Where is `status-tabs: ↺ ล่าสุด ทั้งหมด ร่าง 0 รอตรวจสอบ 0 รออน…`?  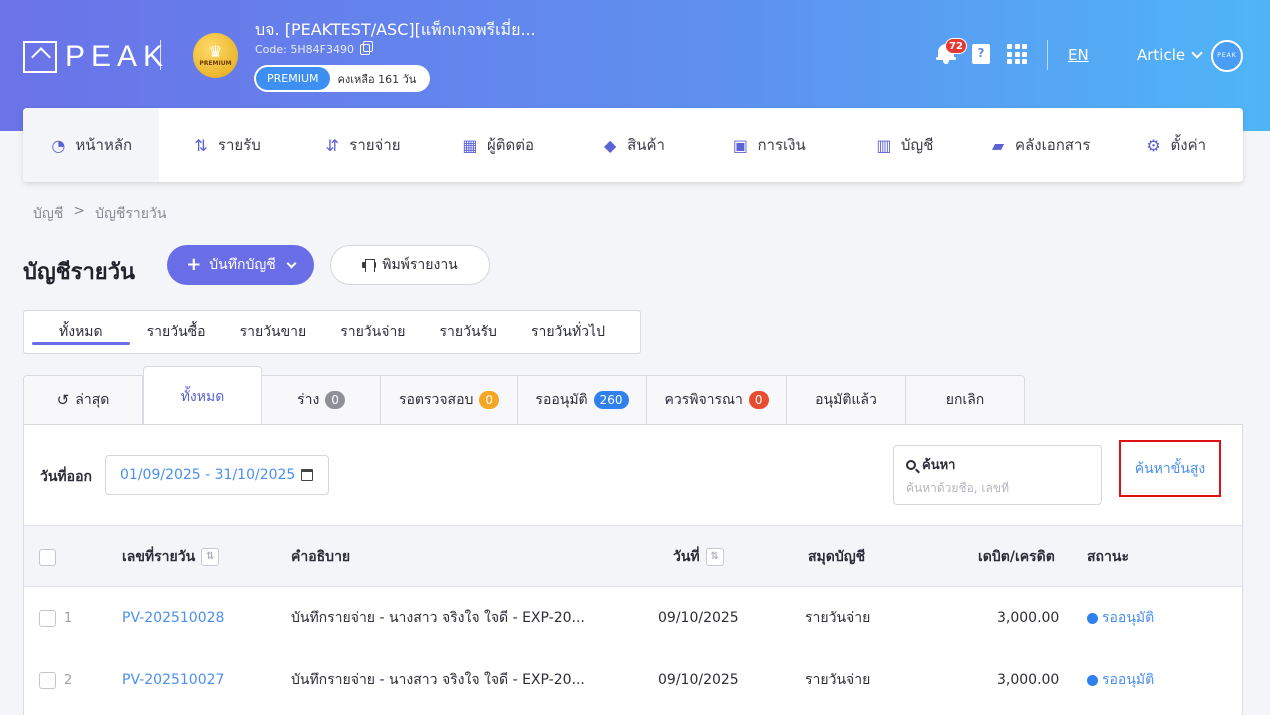
status-tabs: ↺ ล่าสุด ทั้งหมด ร่าง 0 รอตรวจสอบ 0 รออน… is located at coordinates (524, 396).